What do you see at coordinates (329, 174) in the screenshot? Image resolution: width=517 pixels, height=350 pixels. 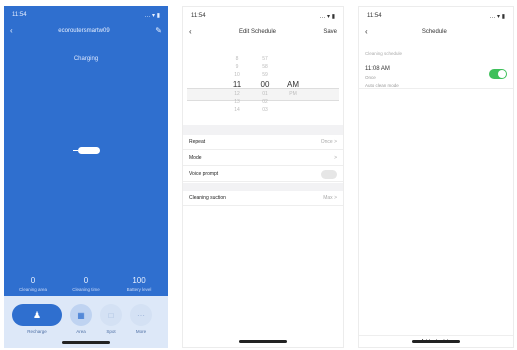 I see `voice-prompt-toggle` at bounding box center [329, 174].